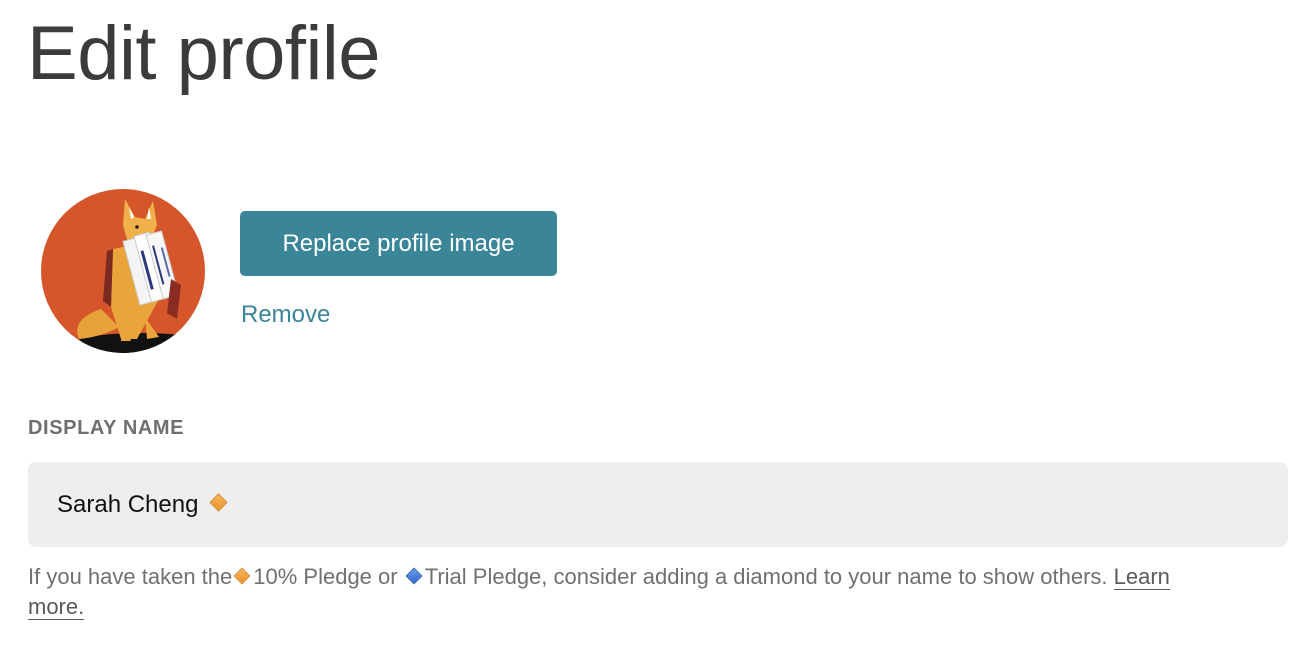 This screenshot has width=1316, height=652. What do you see at coordinates (106, 428) in the screenshot?
I see `display-name-label: DISPLAY NAME` at bounding box center [106, 428].